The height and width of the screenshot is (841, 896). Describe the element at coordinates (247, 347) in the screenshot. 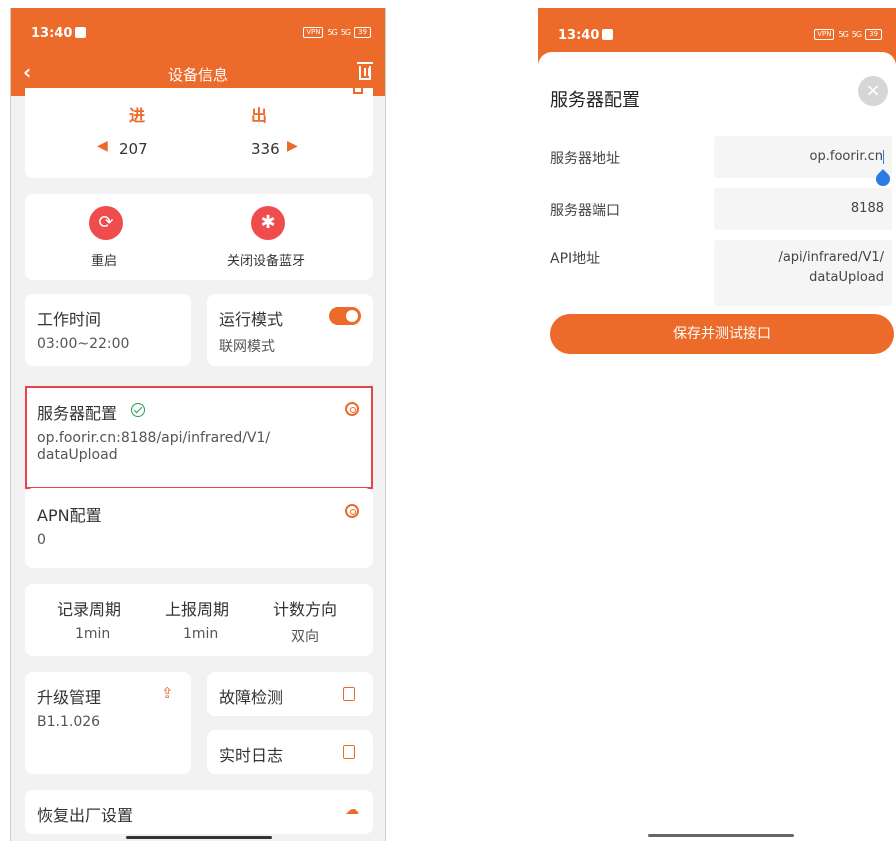

I see `run-mode-value: 联网模式` at that location.